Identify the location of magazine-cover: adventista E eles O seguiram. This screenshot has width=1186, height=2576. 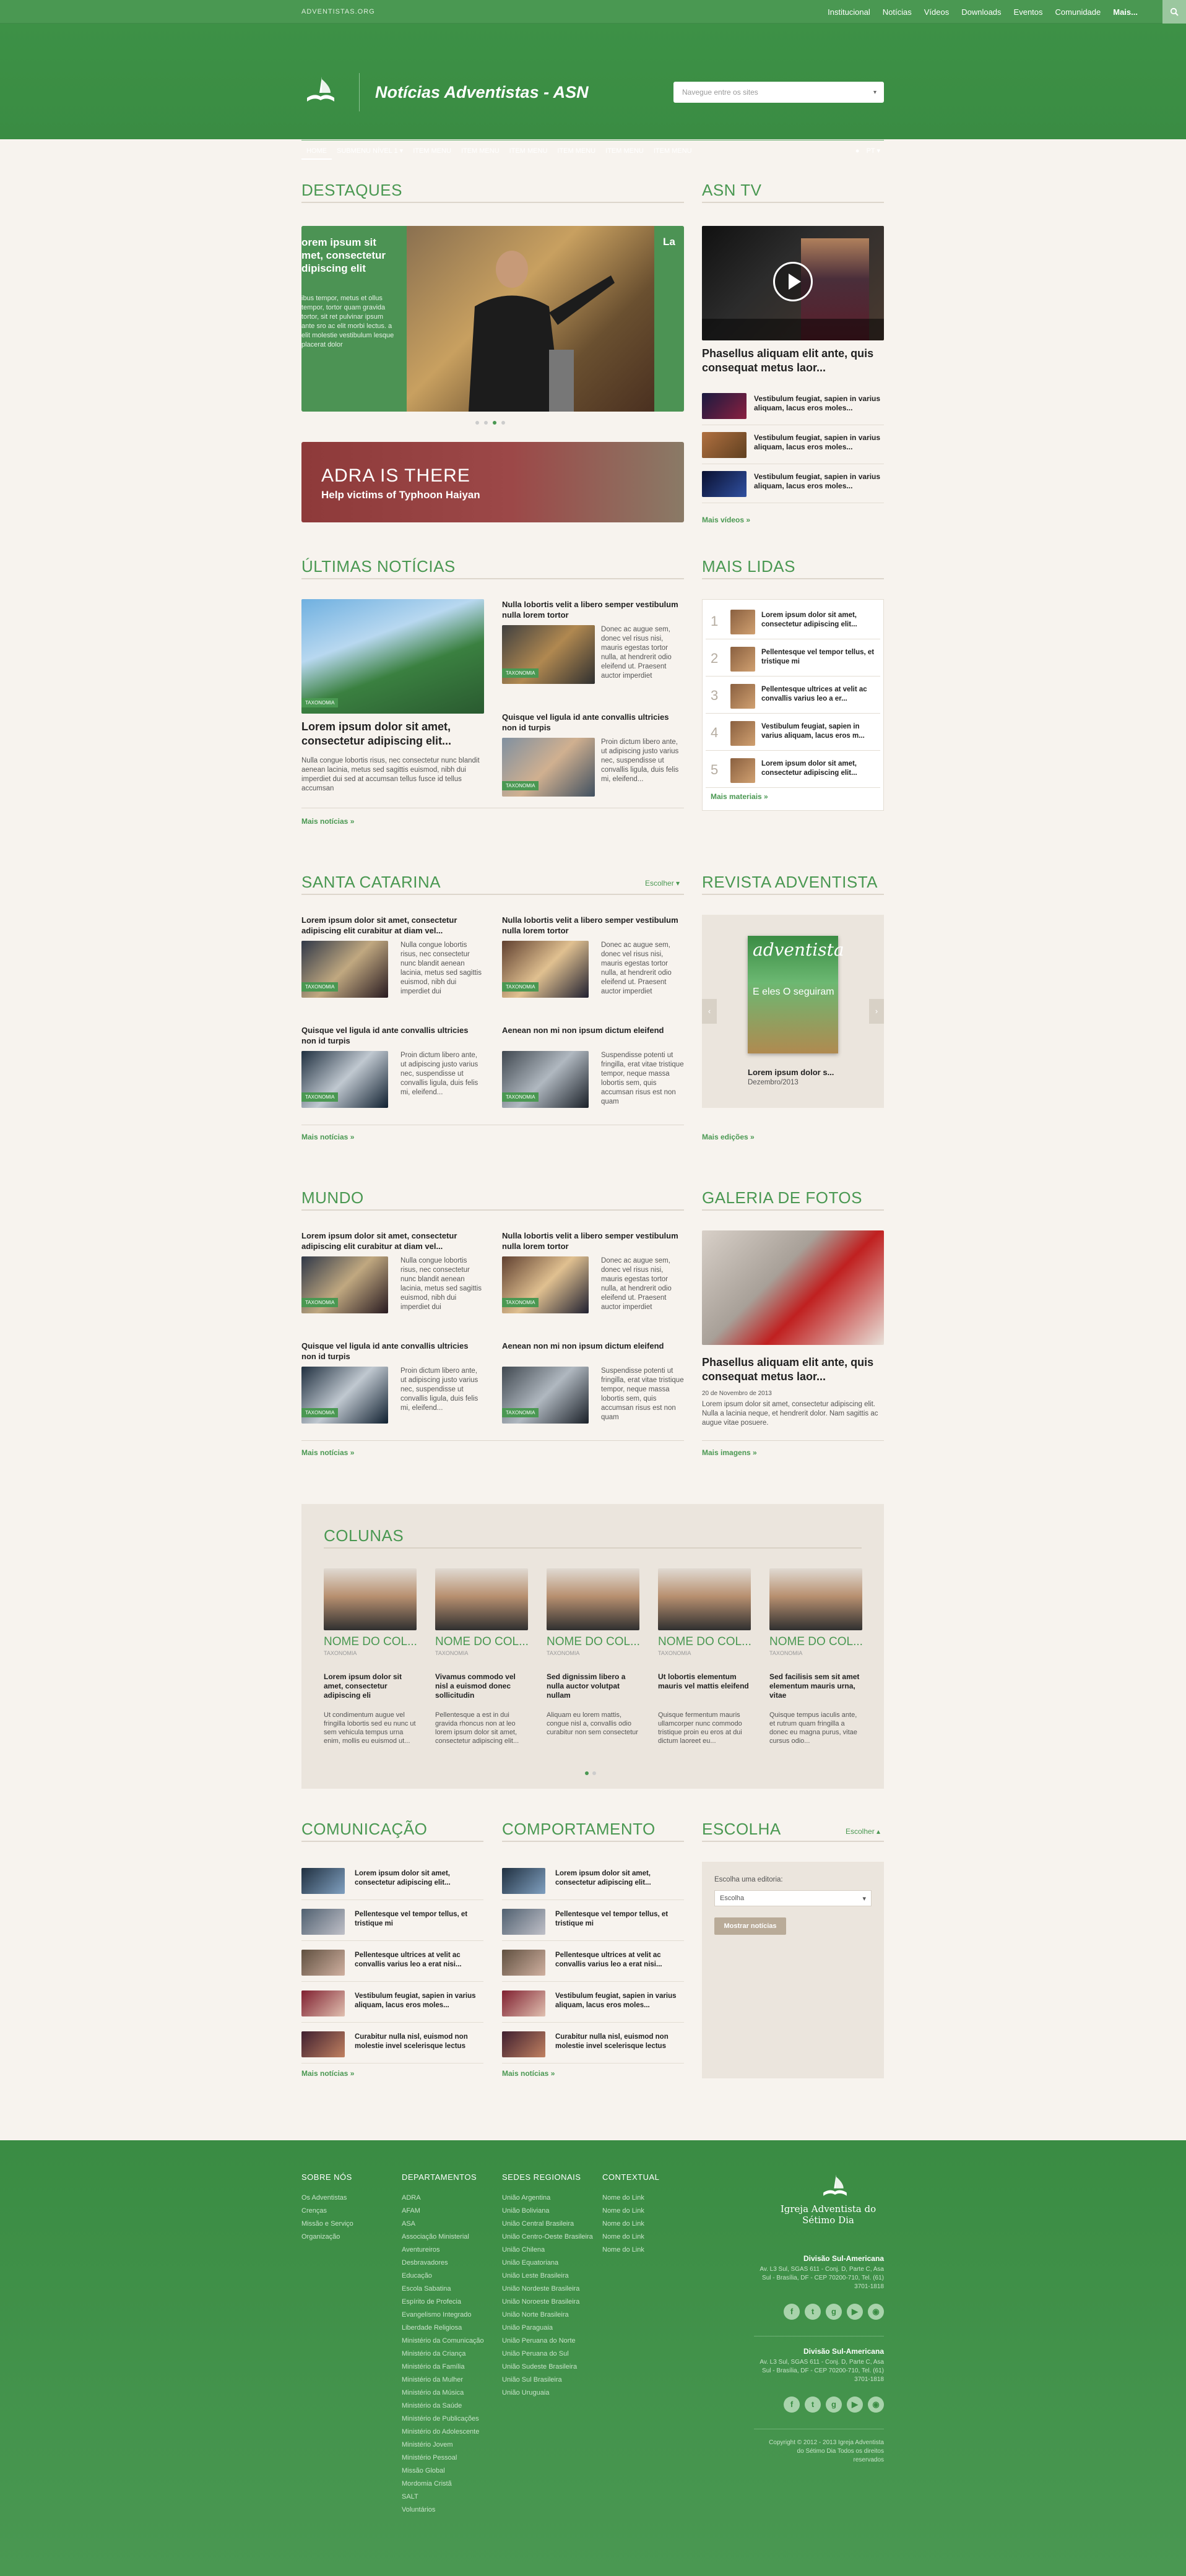
(796, 994).